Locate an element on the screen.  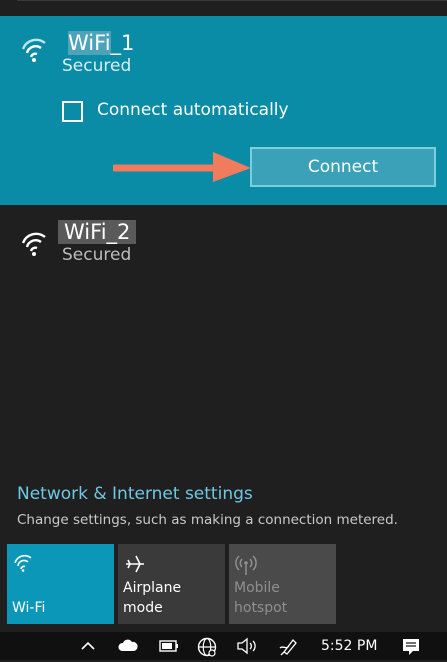
annotation-arrow is located at coordinates (182, 167).